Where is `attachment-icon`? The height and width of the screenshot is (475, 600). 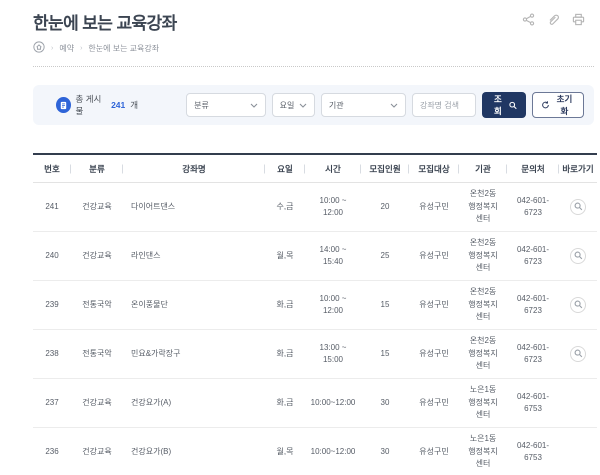 attachment-icon is located at coordinates (553, 19).